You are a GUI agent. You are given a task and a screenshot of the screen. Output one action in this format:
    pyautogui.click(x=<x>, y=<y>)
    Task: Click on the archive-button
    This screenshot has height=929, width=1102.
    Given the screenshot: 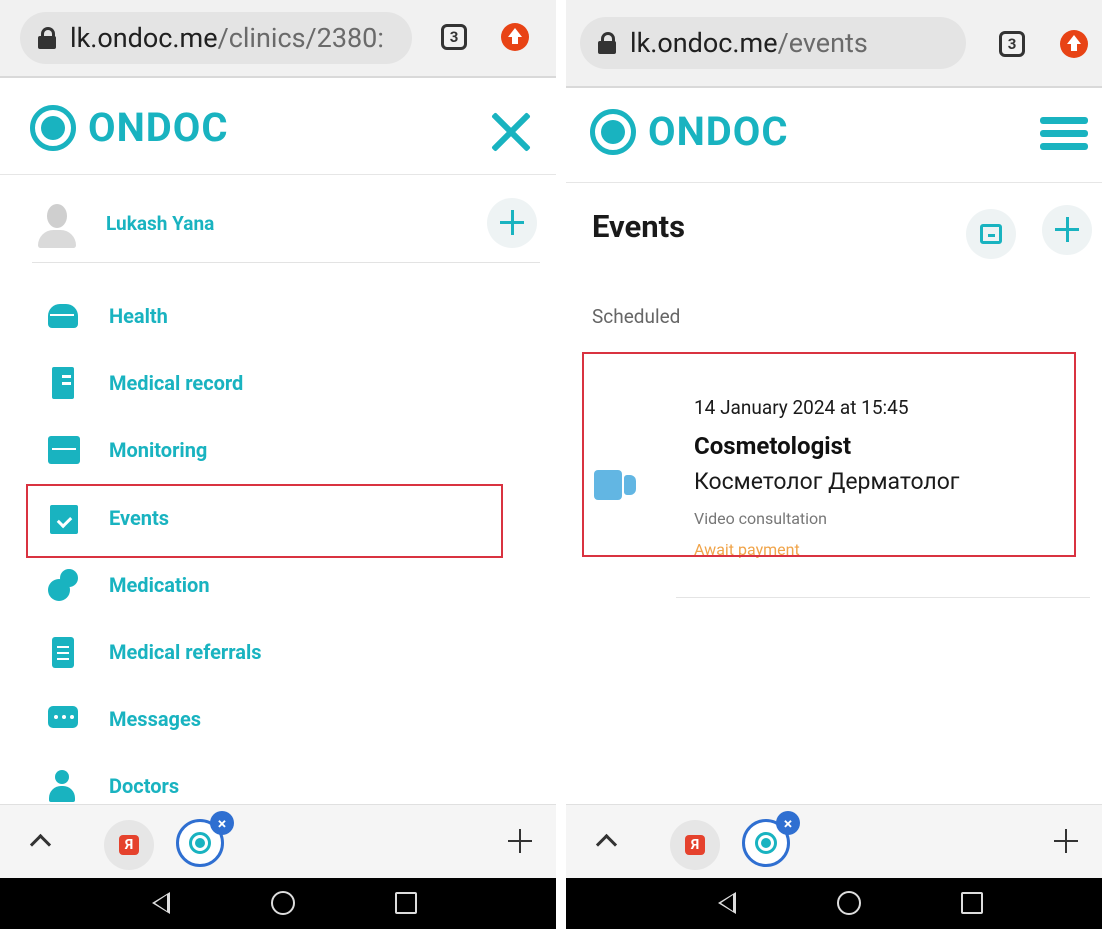 What is the action you would take?
    pyautogui.click(x=991, y=234)
    